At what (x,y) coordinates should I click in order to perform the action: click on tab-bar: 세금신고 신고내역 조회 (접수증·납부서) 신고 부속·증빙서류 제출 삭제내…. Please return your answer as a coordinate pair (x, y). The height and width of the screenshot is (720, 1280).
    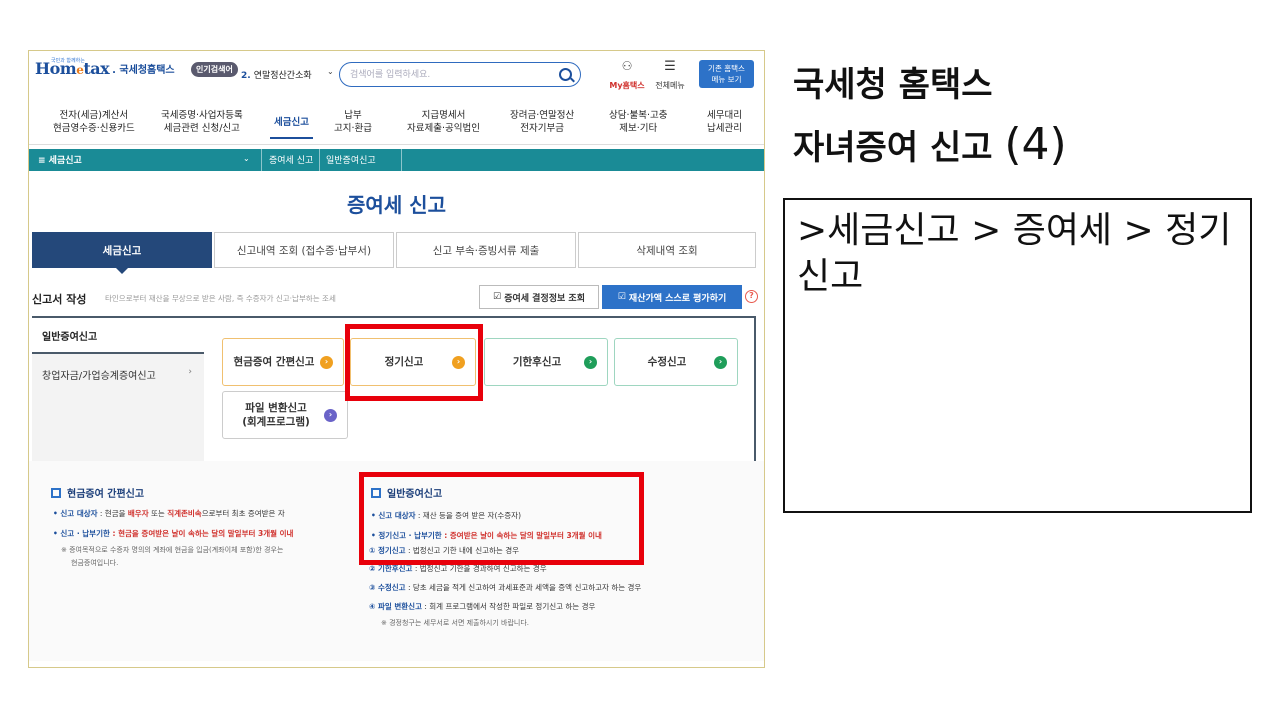
    Looking at the image, I should click on (394, 253).